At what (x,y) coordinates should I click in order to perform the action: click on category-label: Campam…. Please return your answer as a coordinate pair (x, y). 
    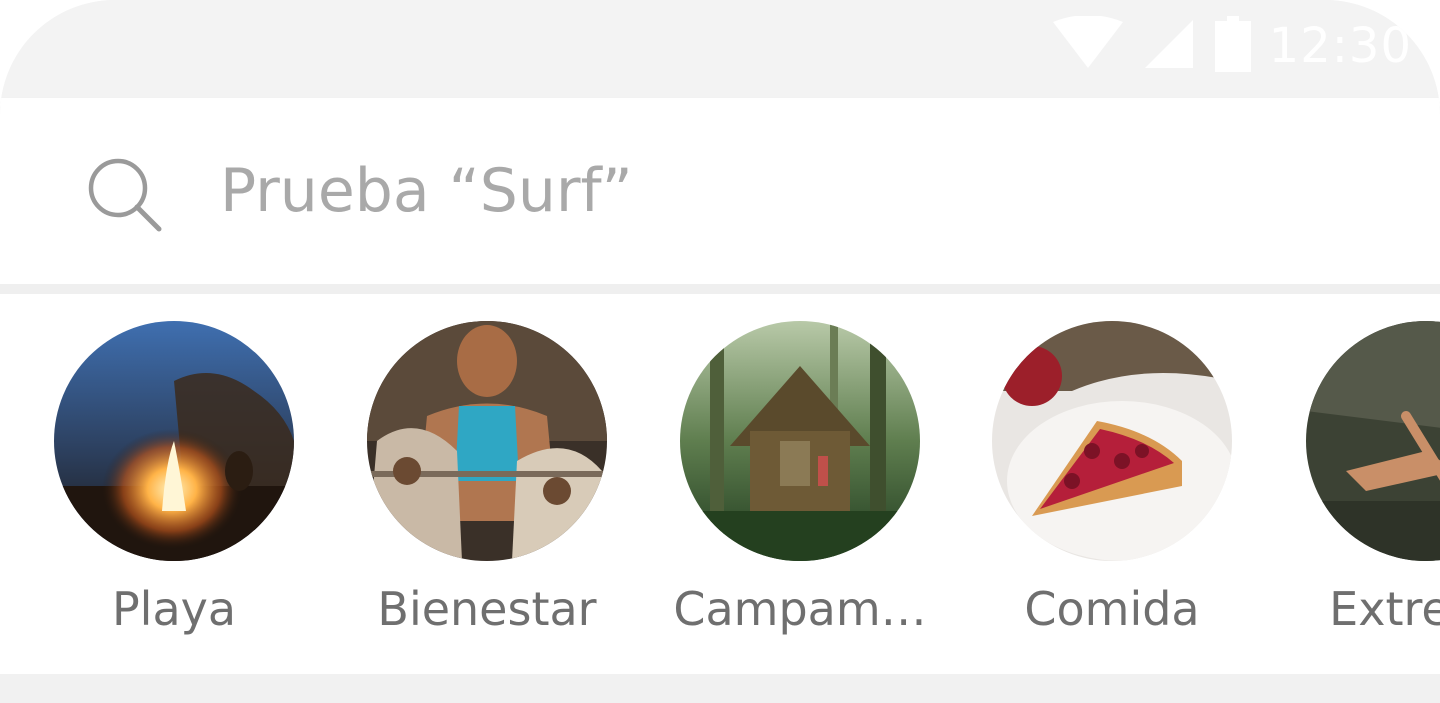
    Looking at the image, I should click on (800, 609).